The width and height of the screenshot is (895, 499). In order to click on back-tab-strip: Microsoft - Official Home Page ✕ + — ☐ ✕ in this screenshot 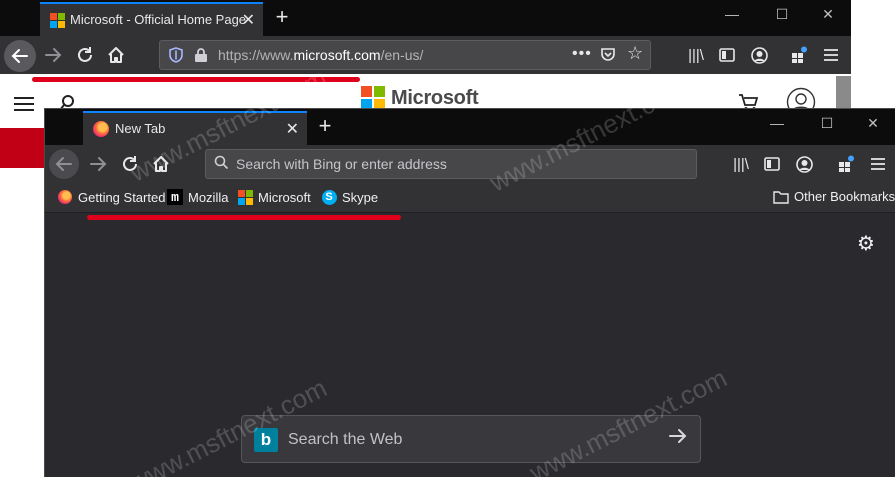, I will do `click(425, 18)`.